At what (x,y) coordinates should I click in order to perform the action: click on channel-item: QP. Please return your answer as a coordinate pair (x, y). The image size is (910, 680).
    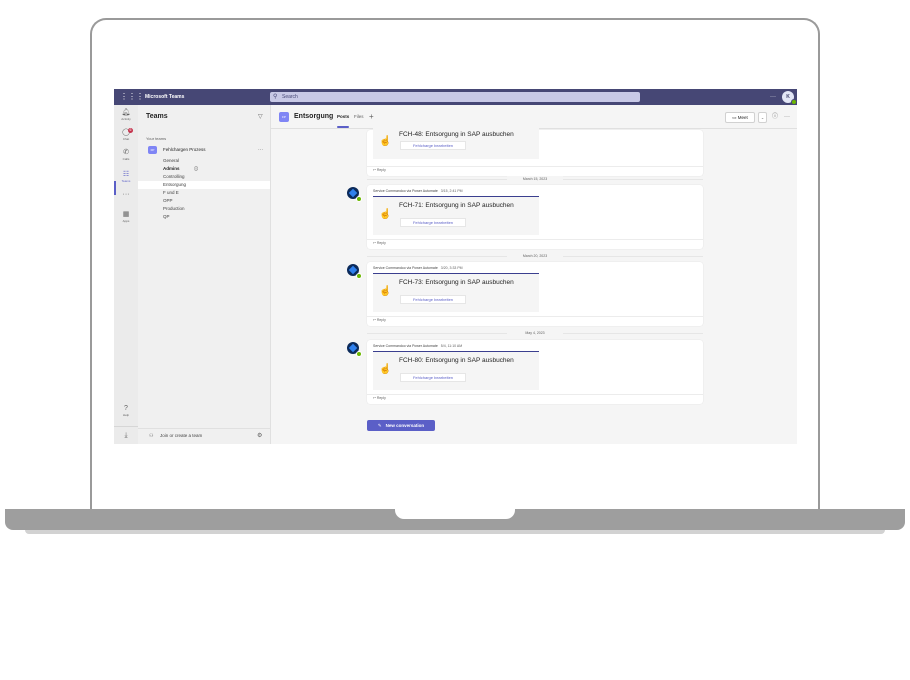
    Looking at the image, I should click on (204, 217).